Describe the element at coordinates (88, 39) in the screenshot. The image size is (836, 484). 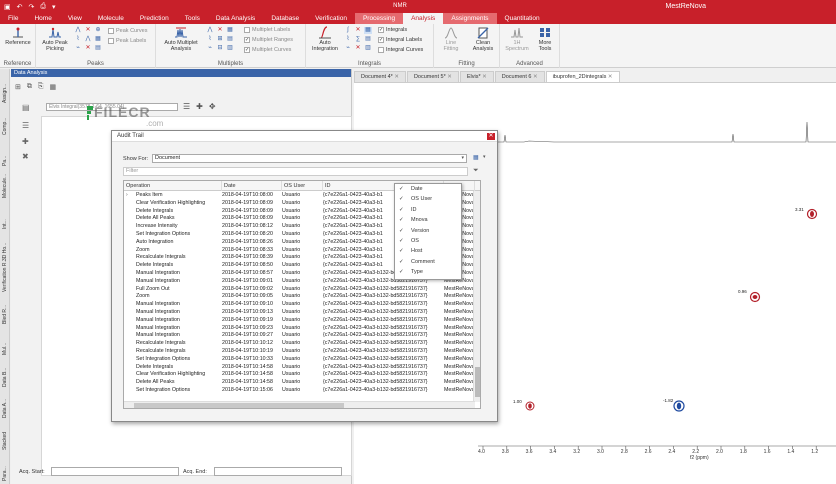
I see `peak-tool-icon: ⋀` at that location.